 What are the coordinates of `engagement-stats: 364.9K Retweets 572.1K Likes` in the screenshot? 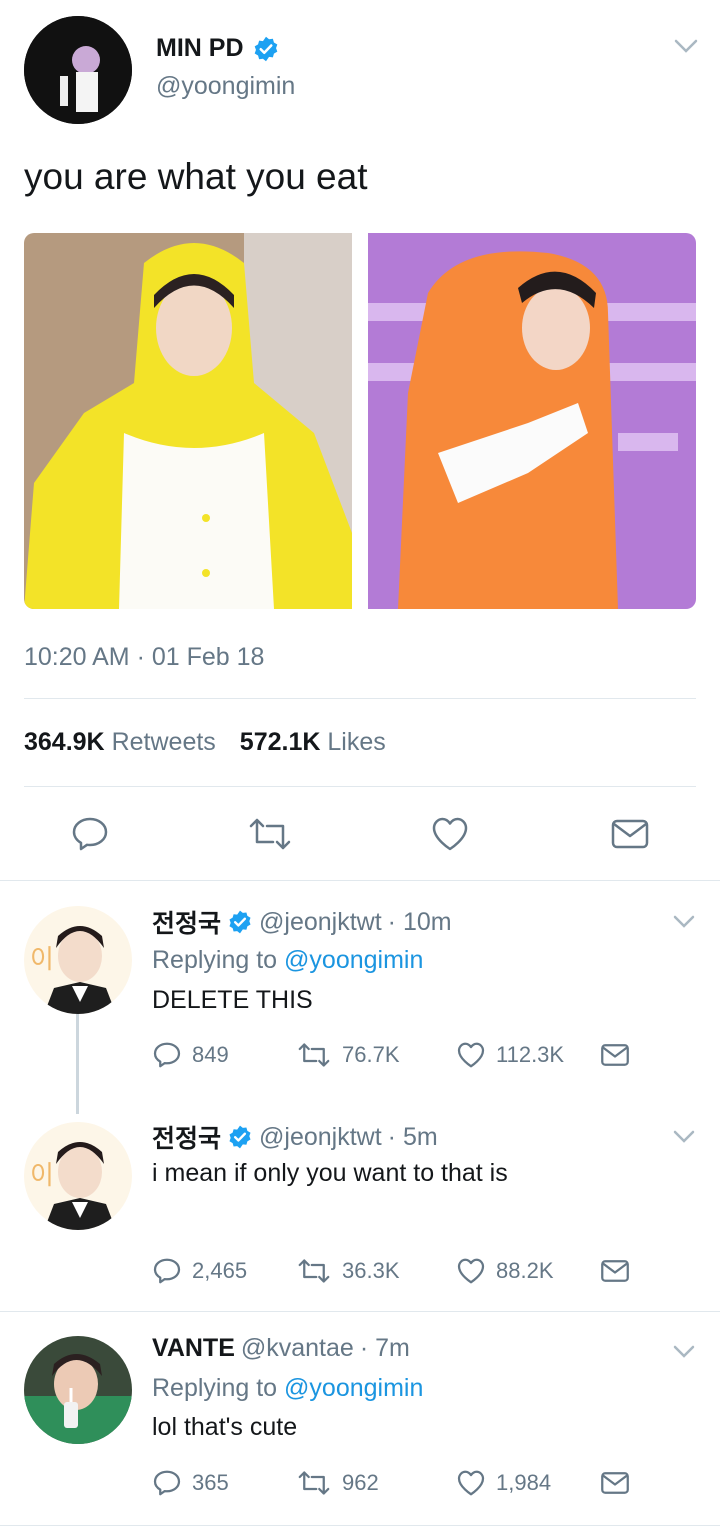 It's located at (205, 742).